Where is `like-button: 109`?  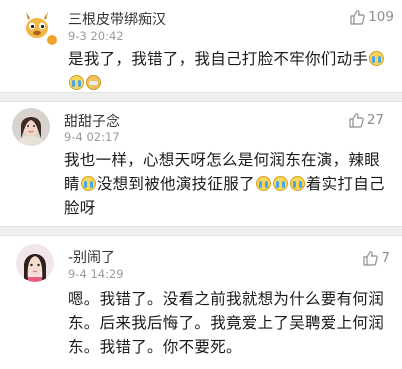 like-button: 109 is located at coordinates (371, 17).